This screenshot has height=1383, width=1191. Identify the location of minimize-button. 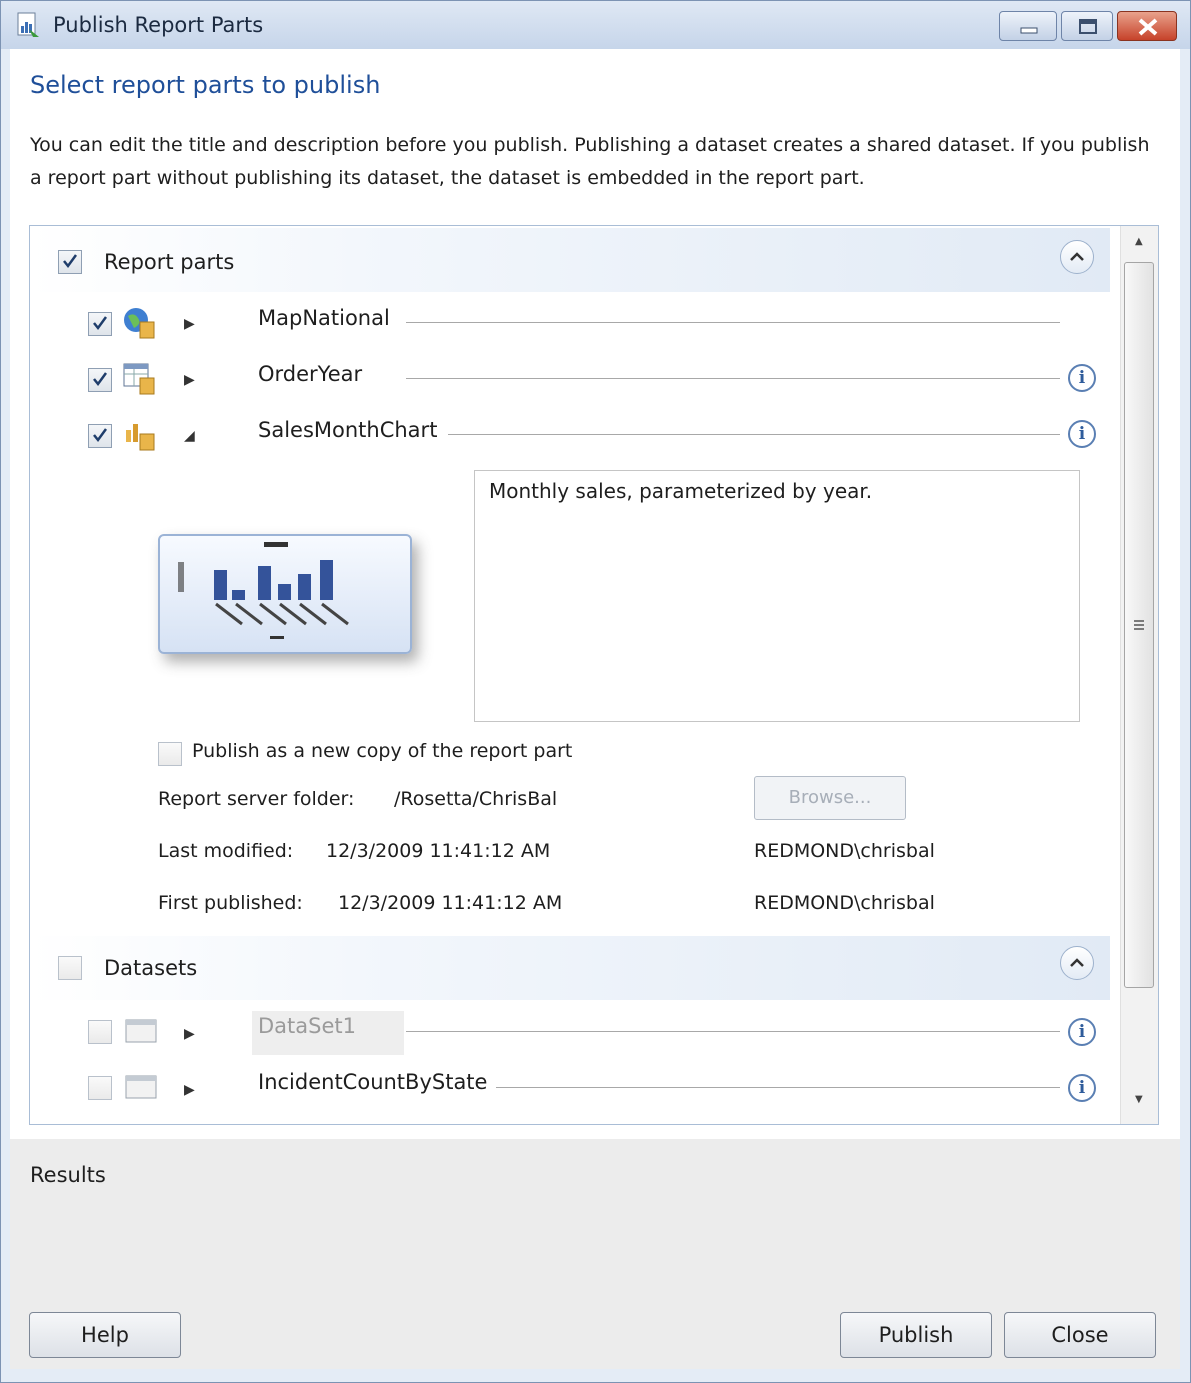
(1028, 26).